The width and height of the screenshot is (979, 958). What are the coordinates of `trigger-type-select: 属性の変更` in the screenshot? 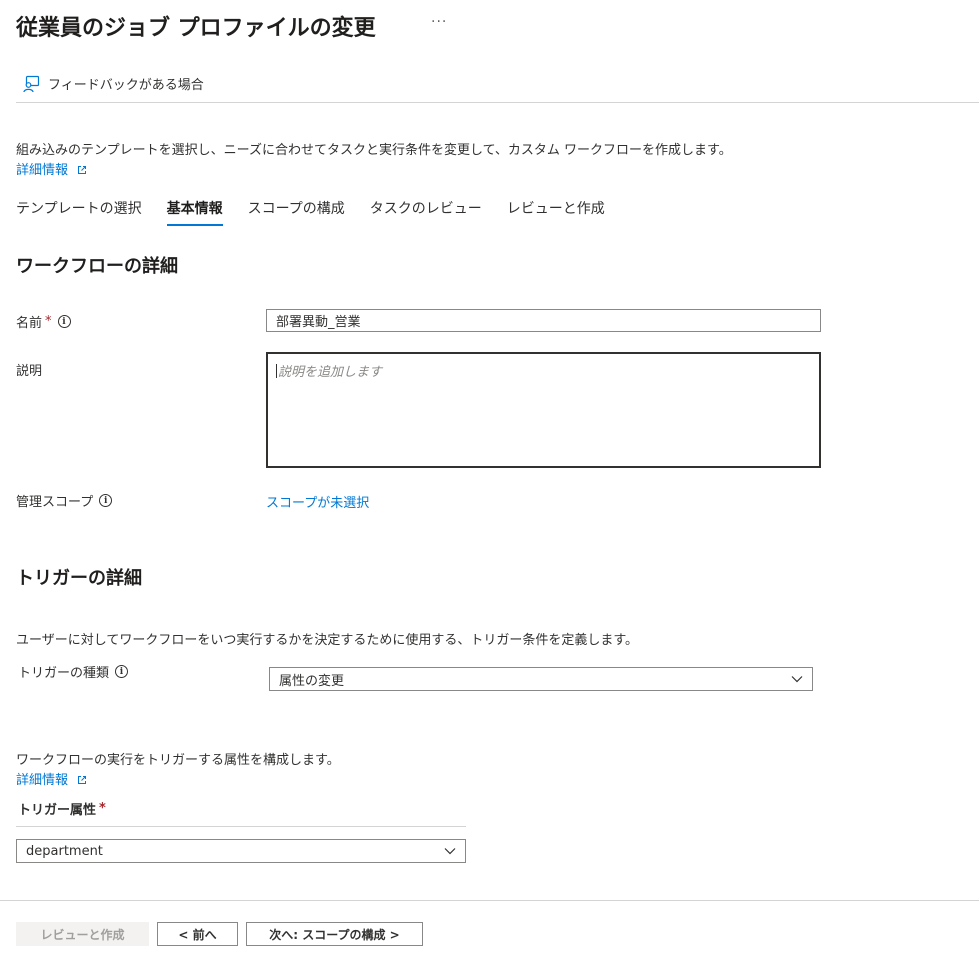 It's located at (541, 679).